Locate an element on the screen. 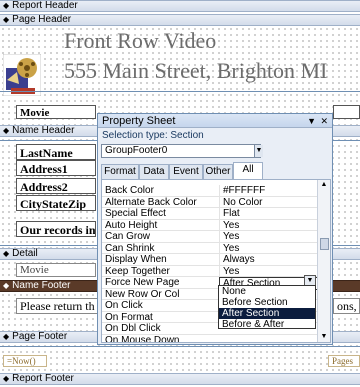 The image size is (360, 387). return-text-box: Please return th is located at coordinates (58, 306).